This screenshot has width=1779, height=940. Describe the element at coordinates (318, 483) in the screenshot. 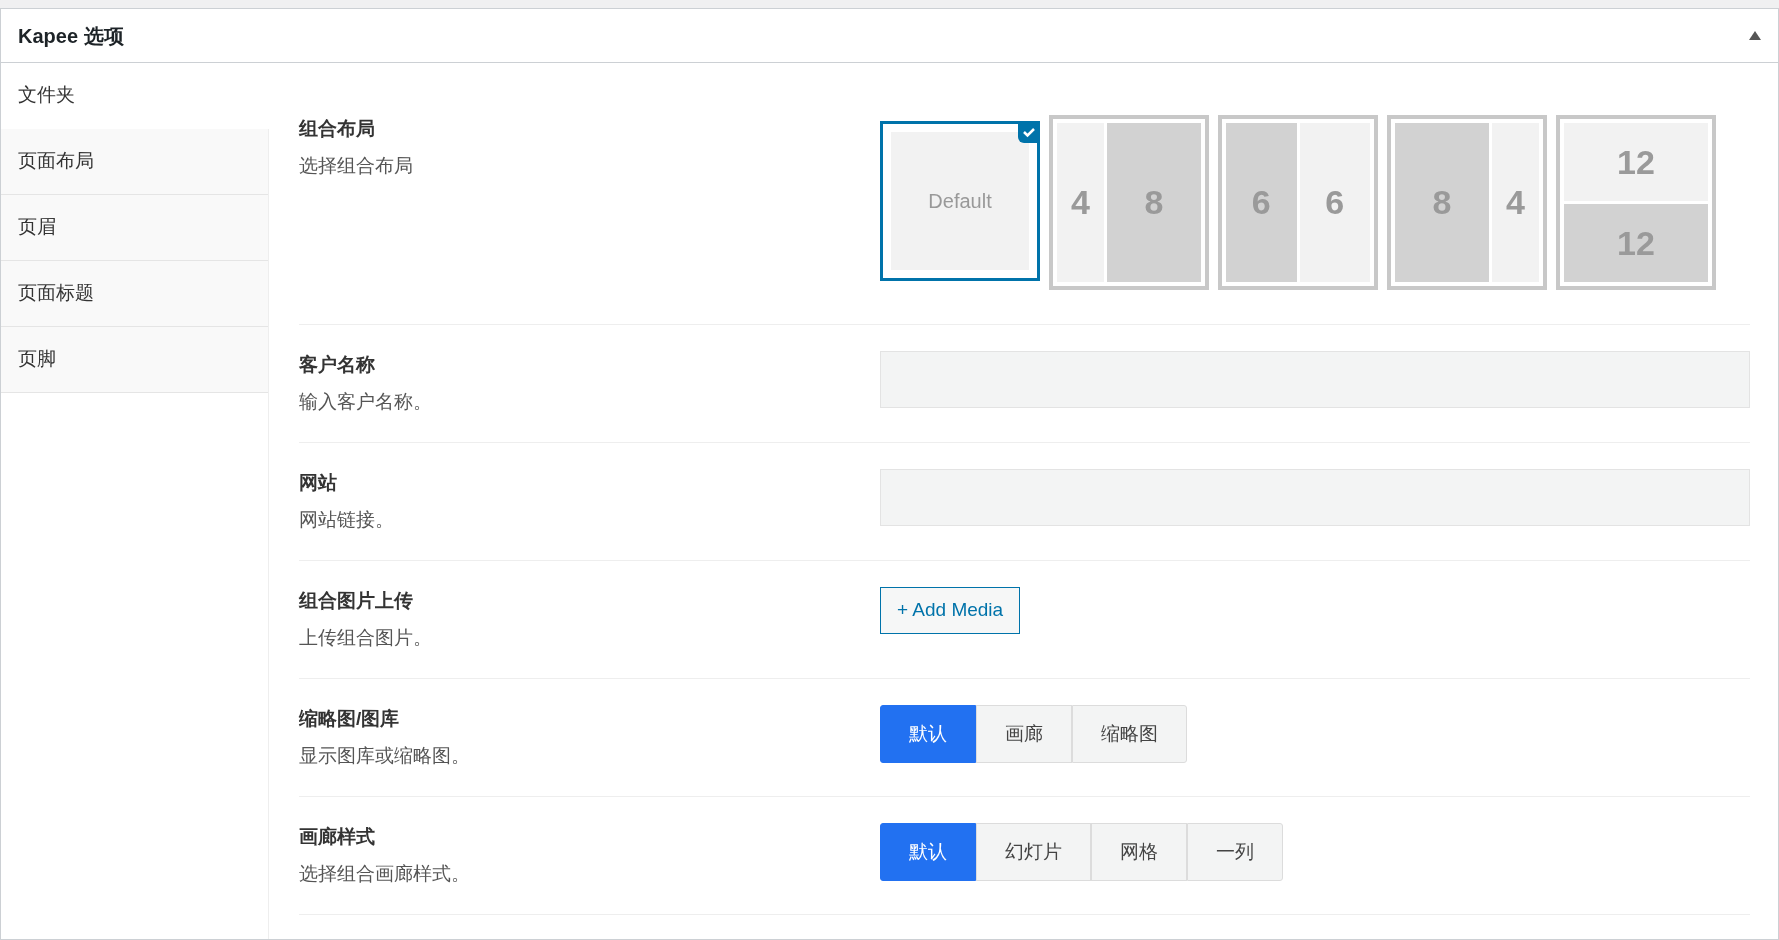

I see `field-label: 网站` at that location.